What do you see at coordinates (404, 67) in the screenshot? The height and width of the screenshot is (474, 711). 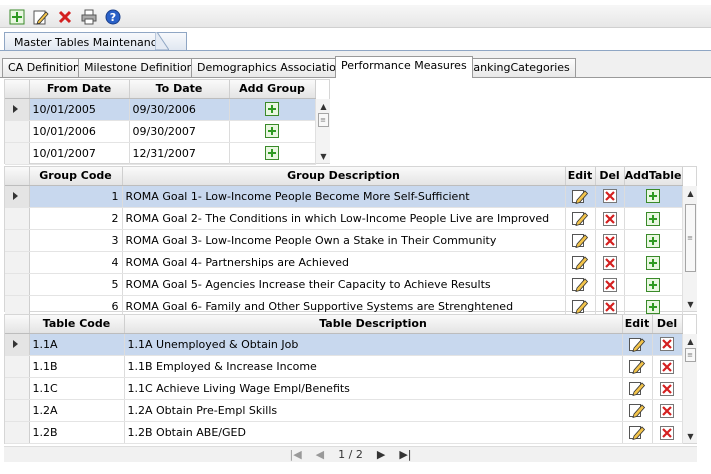 I see `tab-performance-measures: Performance Measures` at bounding box center [404, 67].